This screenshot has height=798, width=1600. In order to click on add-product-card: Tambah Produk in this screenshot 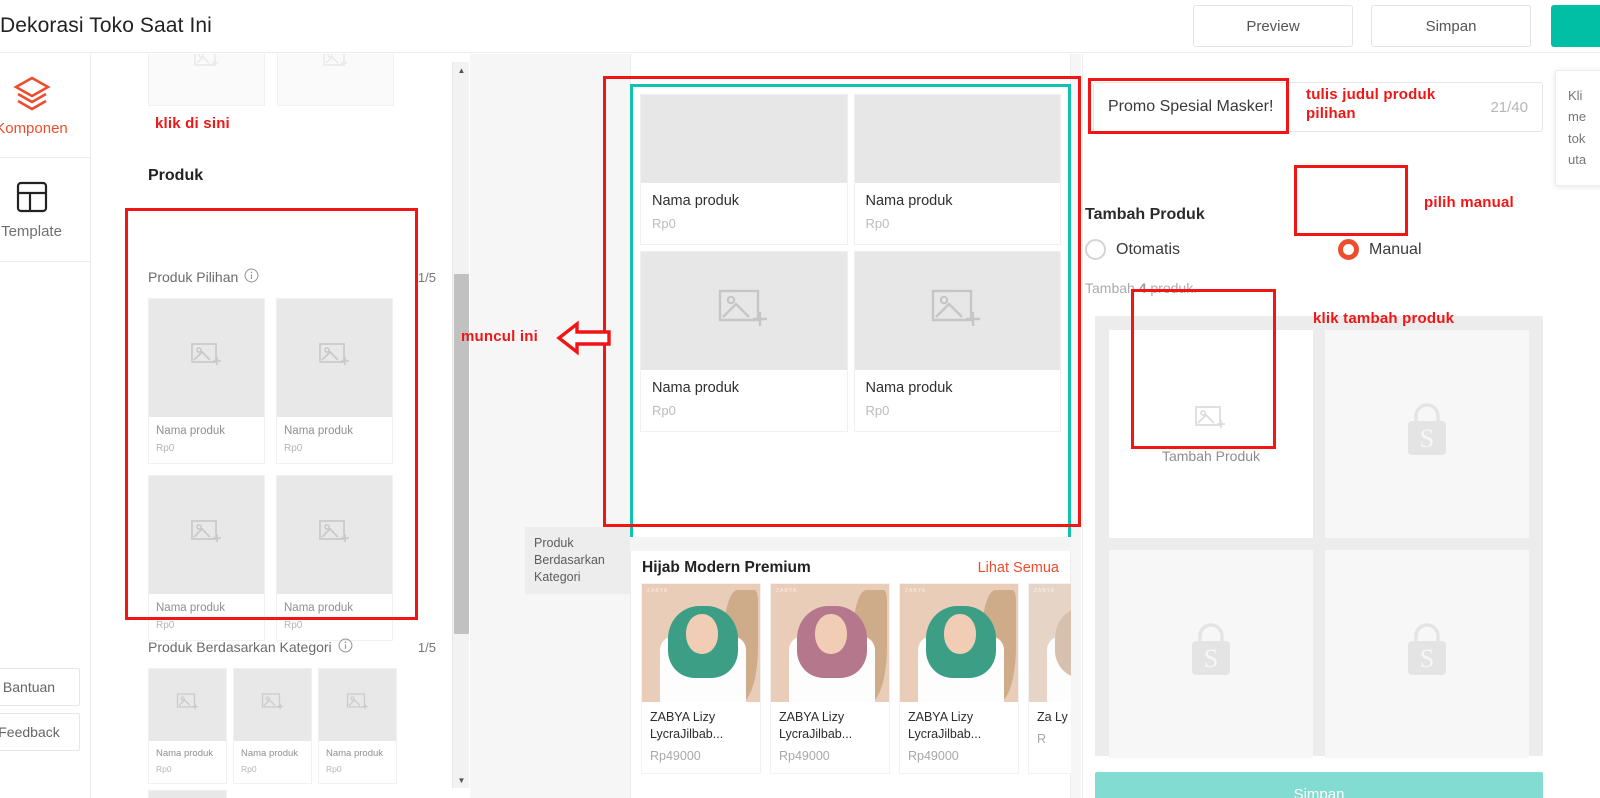, I will do `click(1211, 434)`.